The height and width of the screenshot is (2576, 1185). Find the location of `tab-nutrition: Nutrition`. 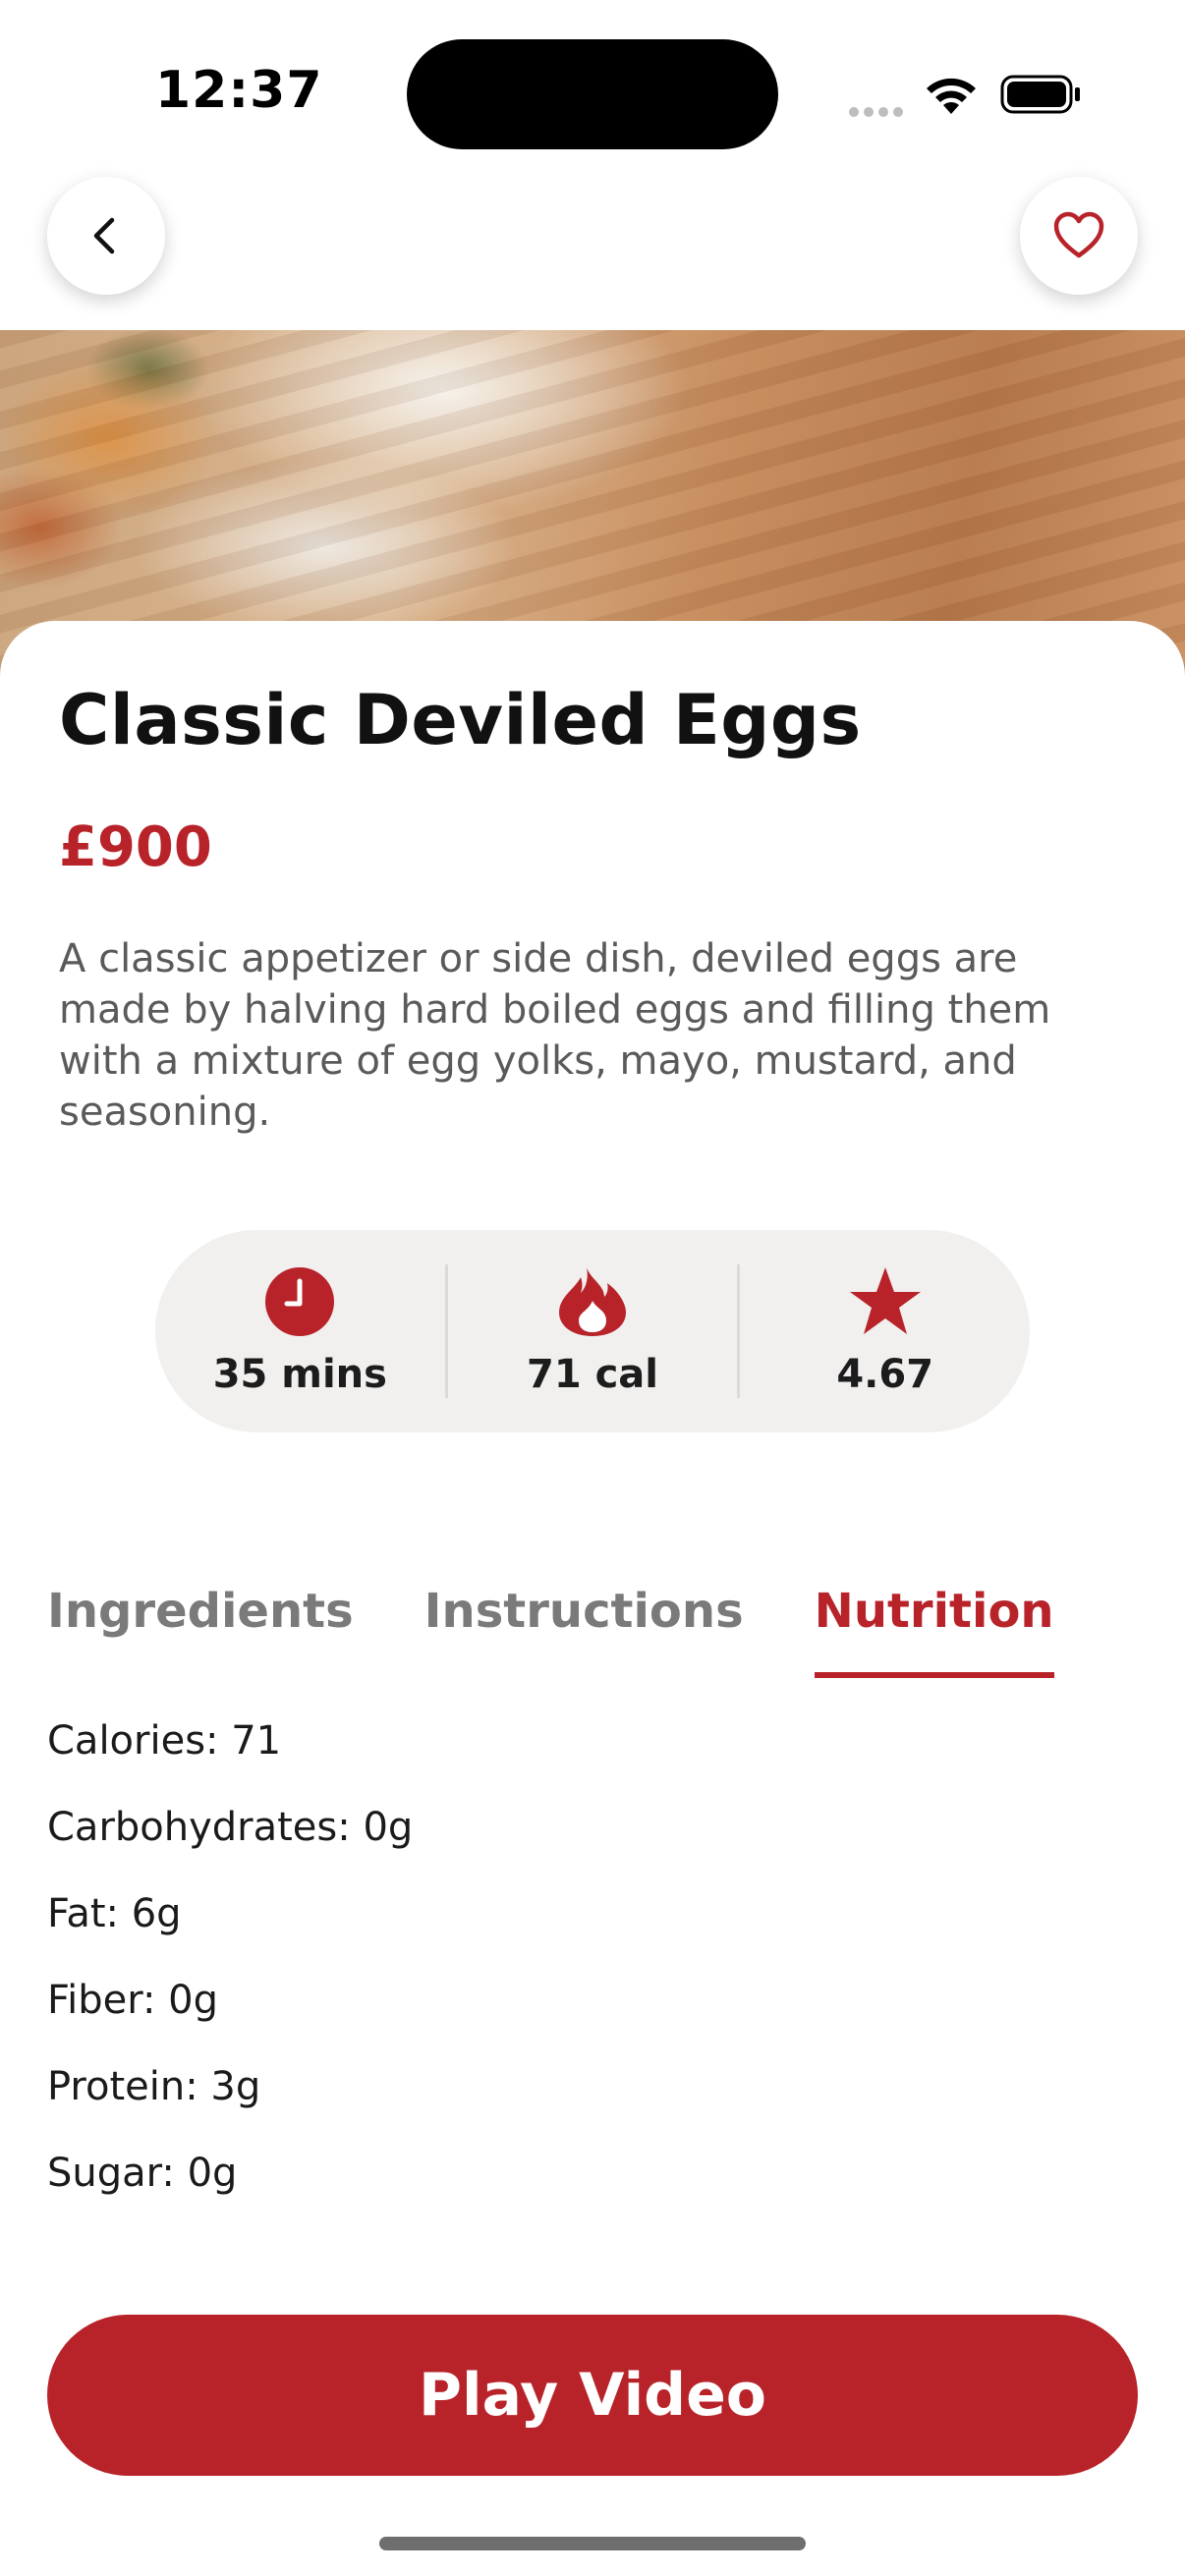

tab-nutrition: Nutrition is located at coordinates (934, 1631).